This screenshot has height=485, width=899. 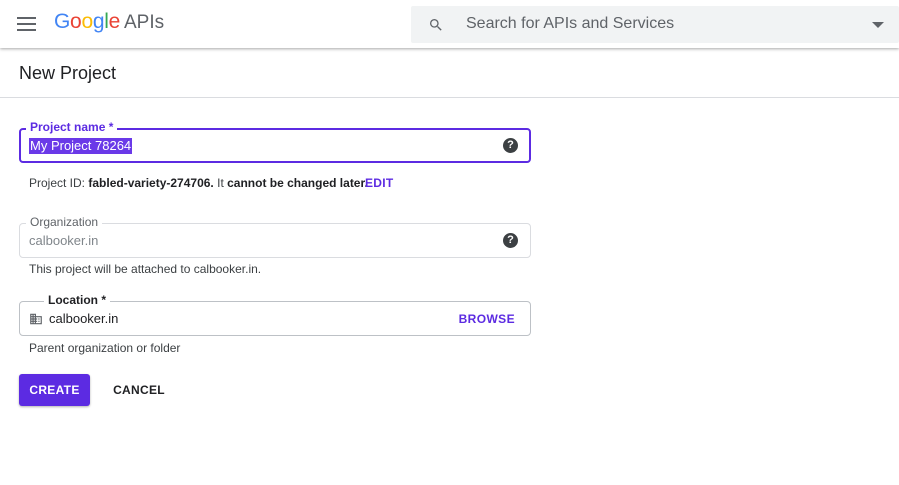 I want to click on top-bar: Google APIs, so click(x=449, y=24).